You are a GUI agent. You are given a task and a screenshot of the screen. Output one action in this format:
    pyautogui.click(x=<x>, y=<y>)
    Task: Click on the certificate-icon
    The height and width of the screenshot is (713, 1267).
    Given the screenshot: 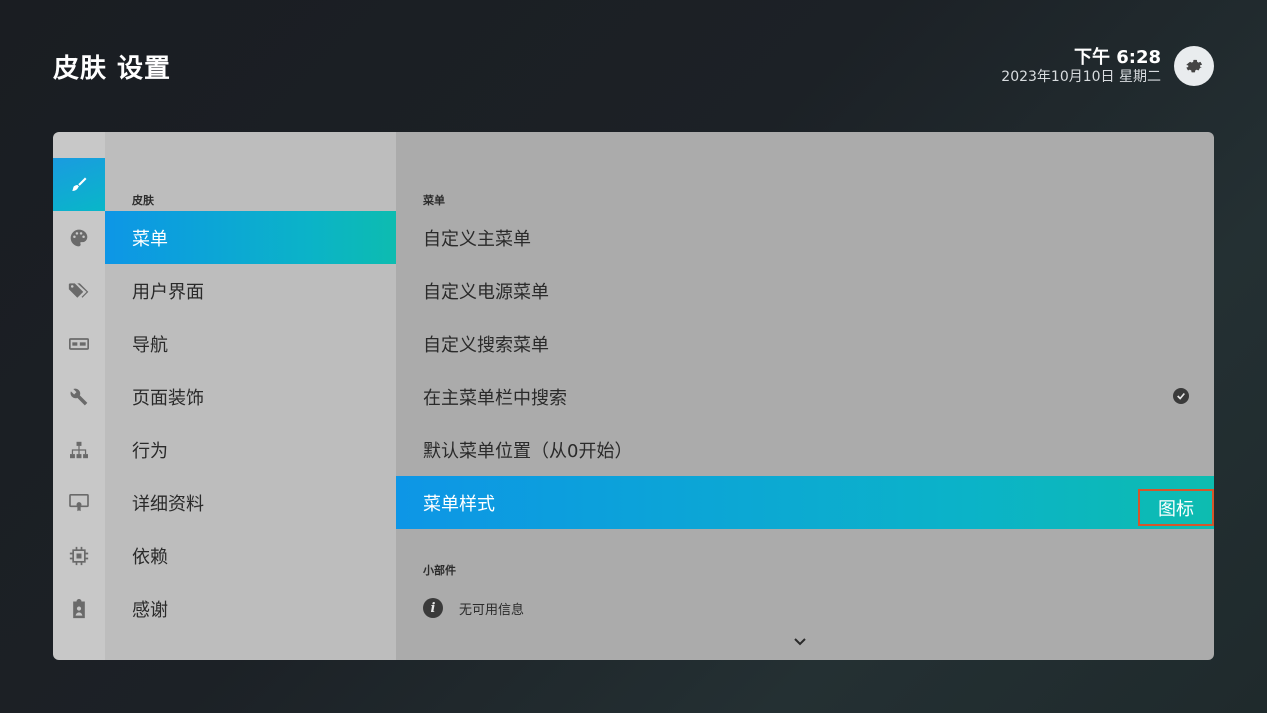 What is the action you would take?
    pyautogui.click(x=79, y=502)
    